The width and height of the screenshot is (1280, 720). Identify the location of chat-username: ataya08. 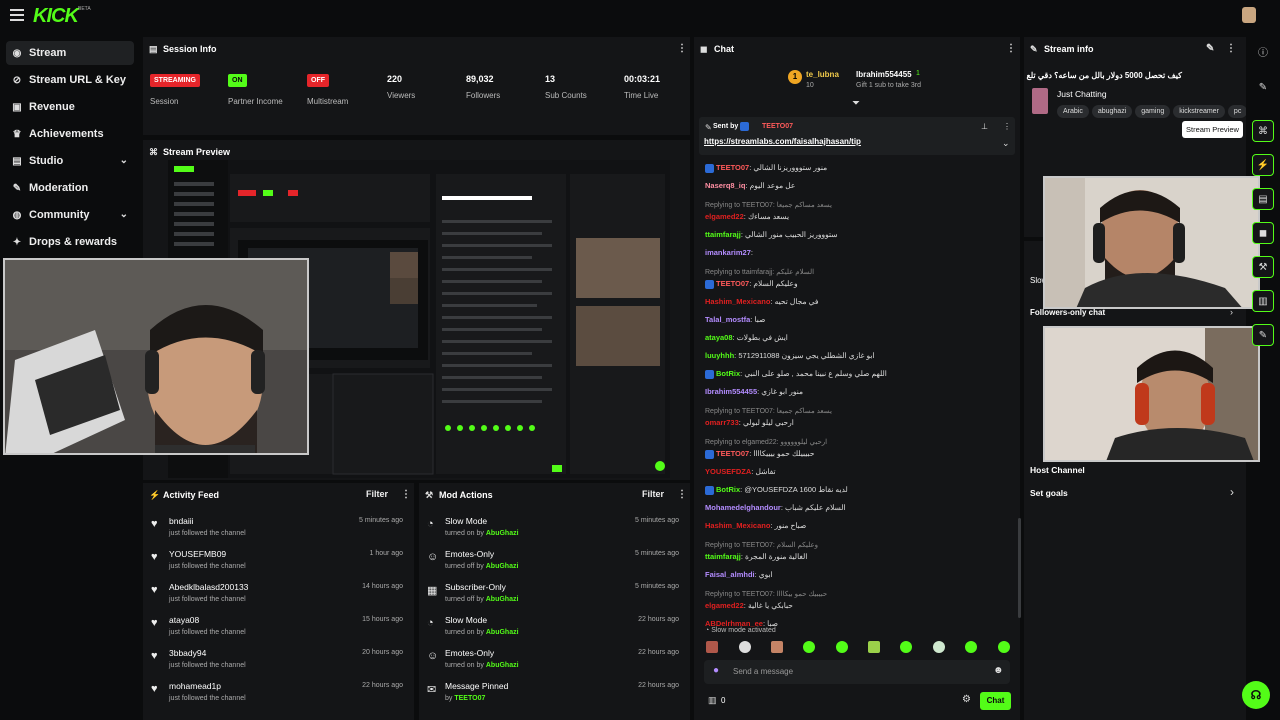
(719, 337).